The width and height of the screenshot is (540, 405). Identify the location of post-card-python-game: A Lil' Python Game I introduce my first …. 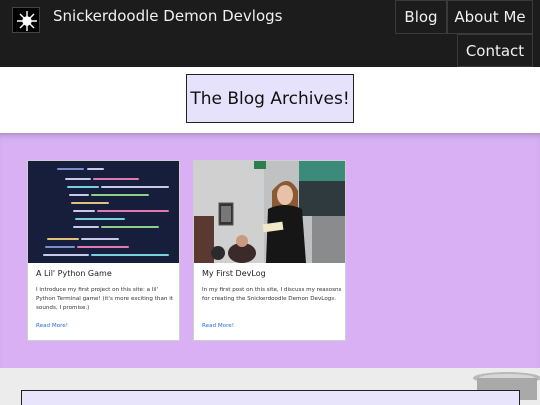
(103, 250).